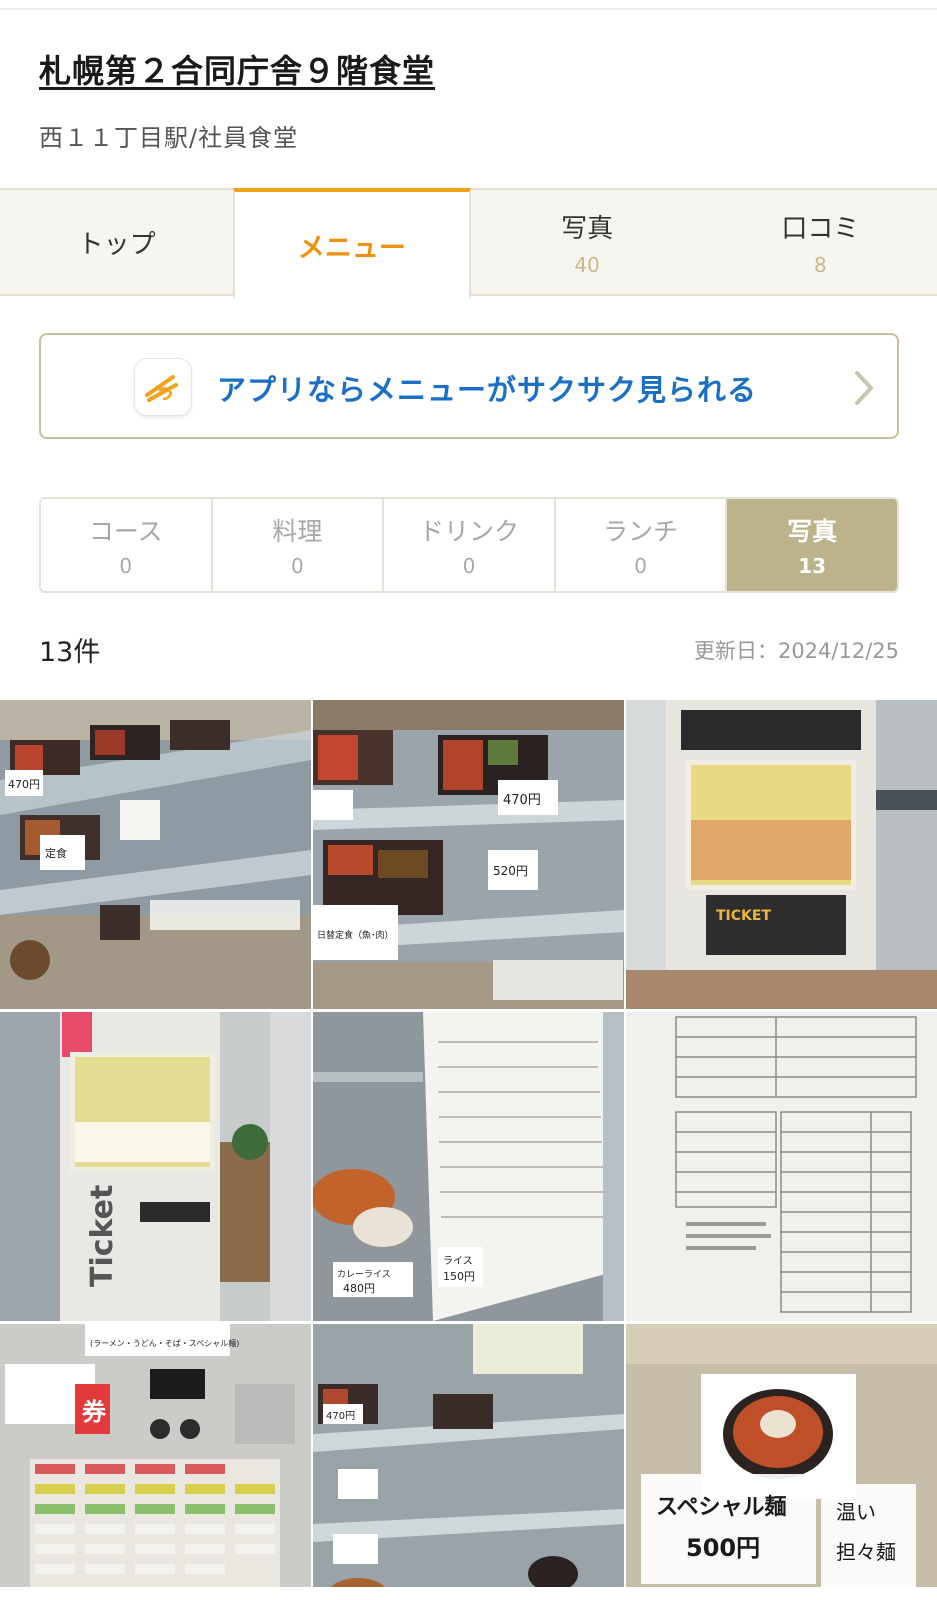 This screenshot has width=937, height=1600. What do you see at coordinates (469, 99) in the screenshot?
I see `store-header: 札幌第２合同庁舎９階食堂 西１１丁目駅/社員食堂` at bounding box center [469, 99].